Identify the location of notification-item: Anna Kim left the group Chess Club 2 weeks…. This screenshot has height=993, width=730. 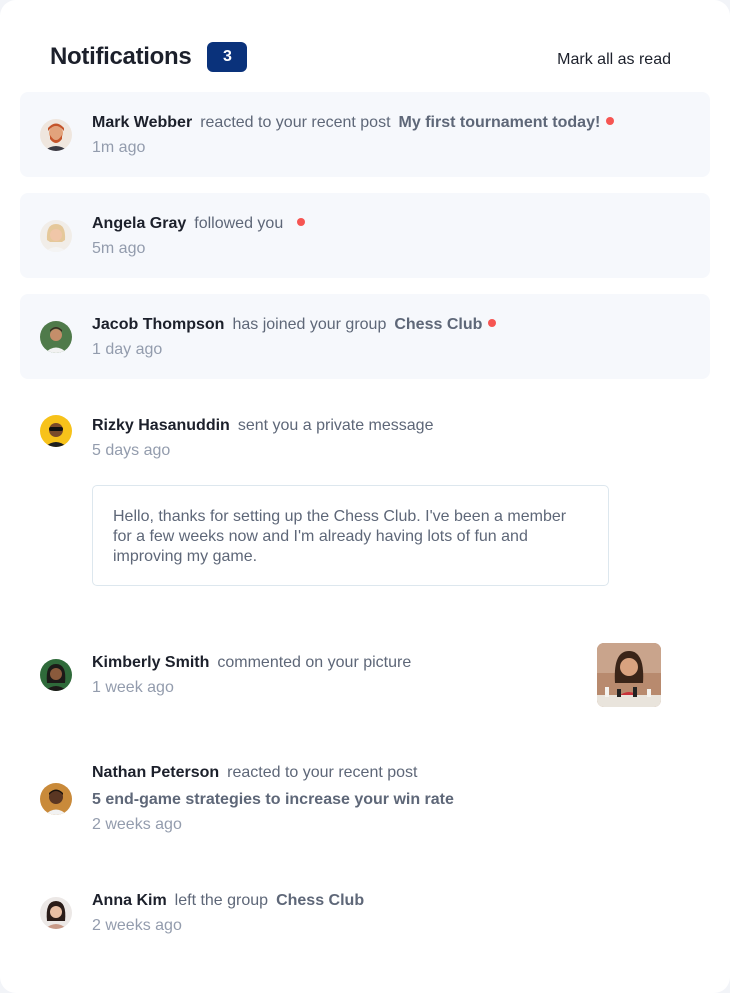
(365, 915).